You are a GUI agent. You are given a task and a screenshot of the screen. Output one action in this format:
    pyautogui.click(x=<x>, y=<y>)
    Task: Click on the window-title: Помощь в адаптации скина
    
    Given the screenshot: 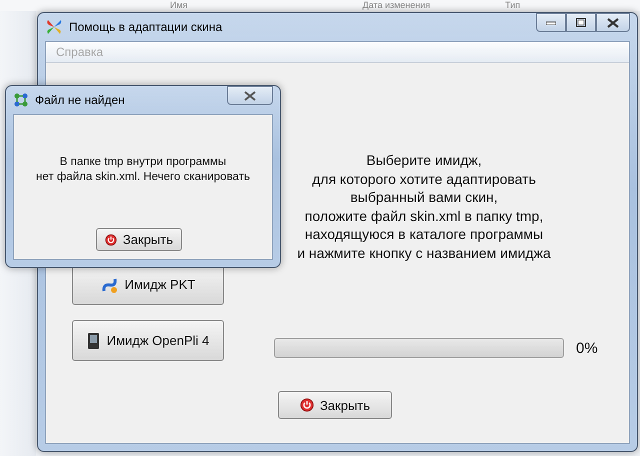 What is the action you would take?
    pyautogui.click(x=145, y=27)
    